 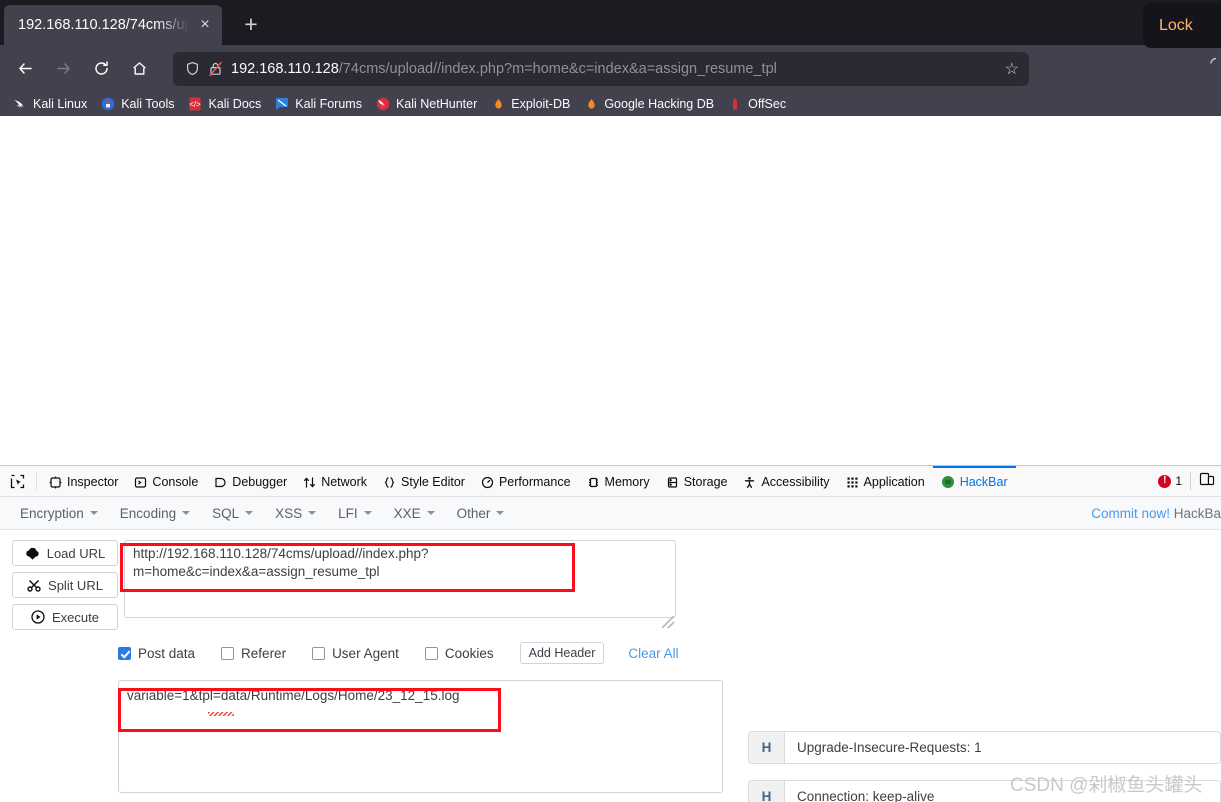 What do you see at coordinates (562, 653) in the screenshot?
I see `add-header-button: Add Header` at bounding box center [562, 653].